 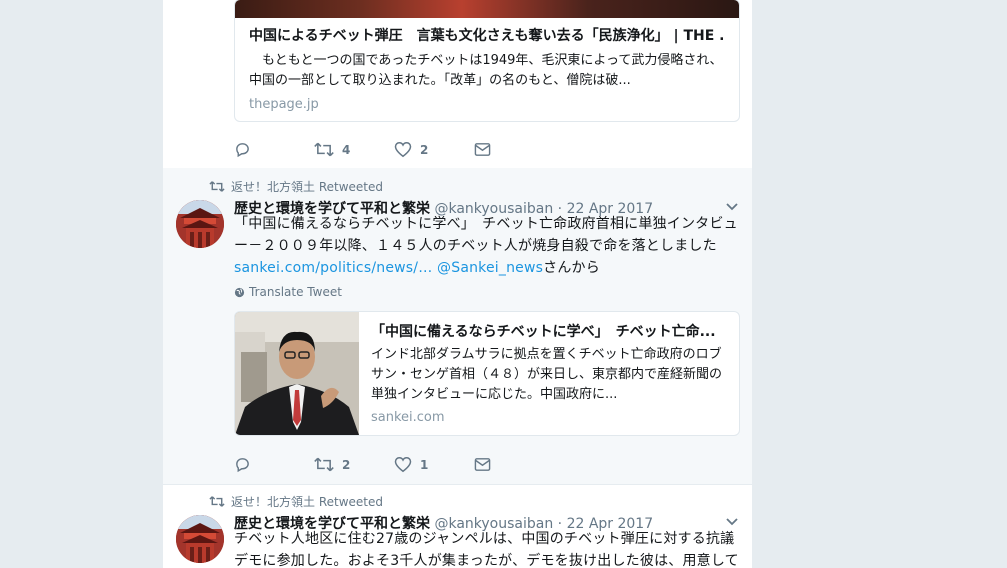 I want to click on tweet-actions: 4 2, so click(x=362, y=149).